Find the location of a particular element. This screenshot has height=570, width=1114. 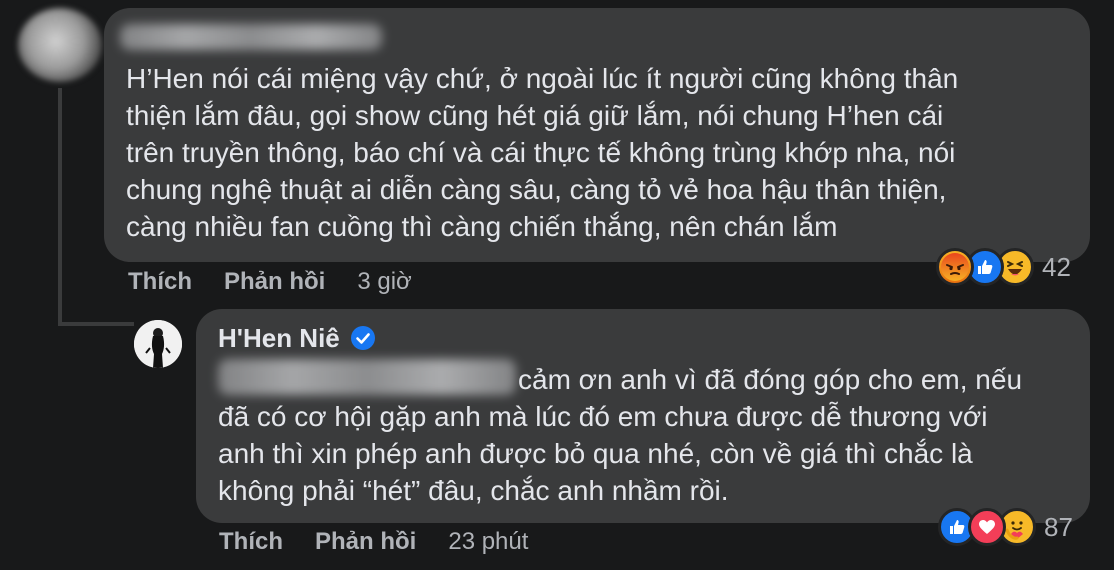

reaction-count: 42 is located at coordinates (1056, 267).